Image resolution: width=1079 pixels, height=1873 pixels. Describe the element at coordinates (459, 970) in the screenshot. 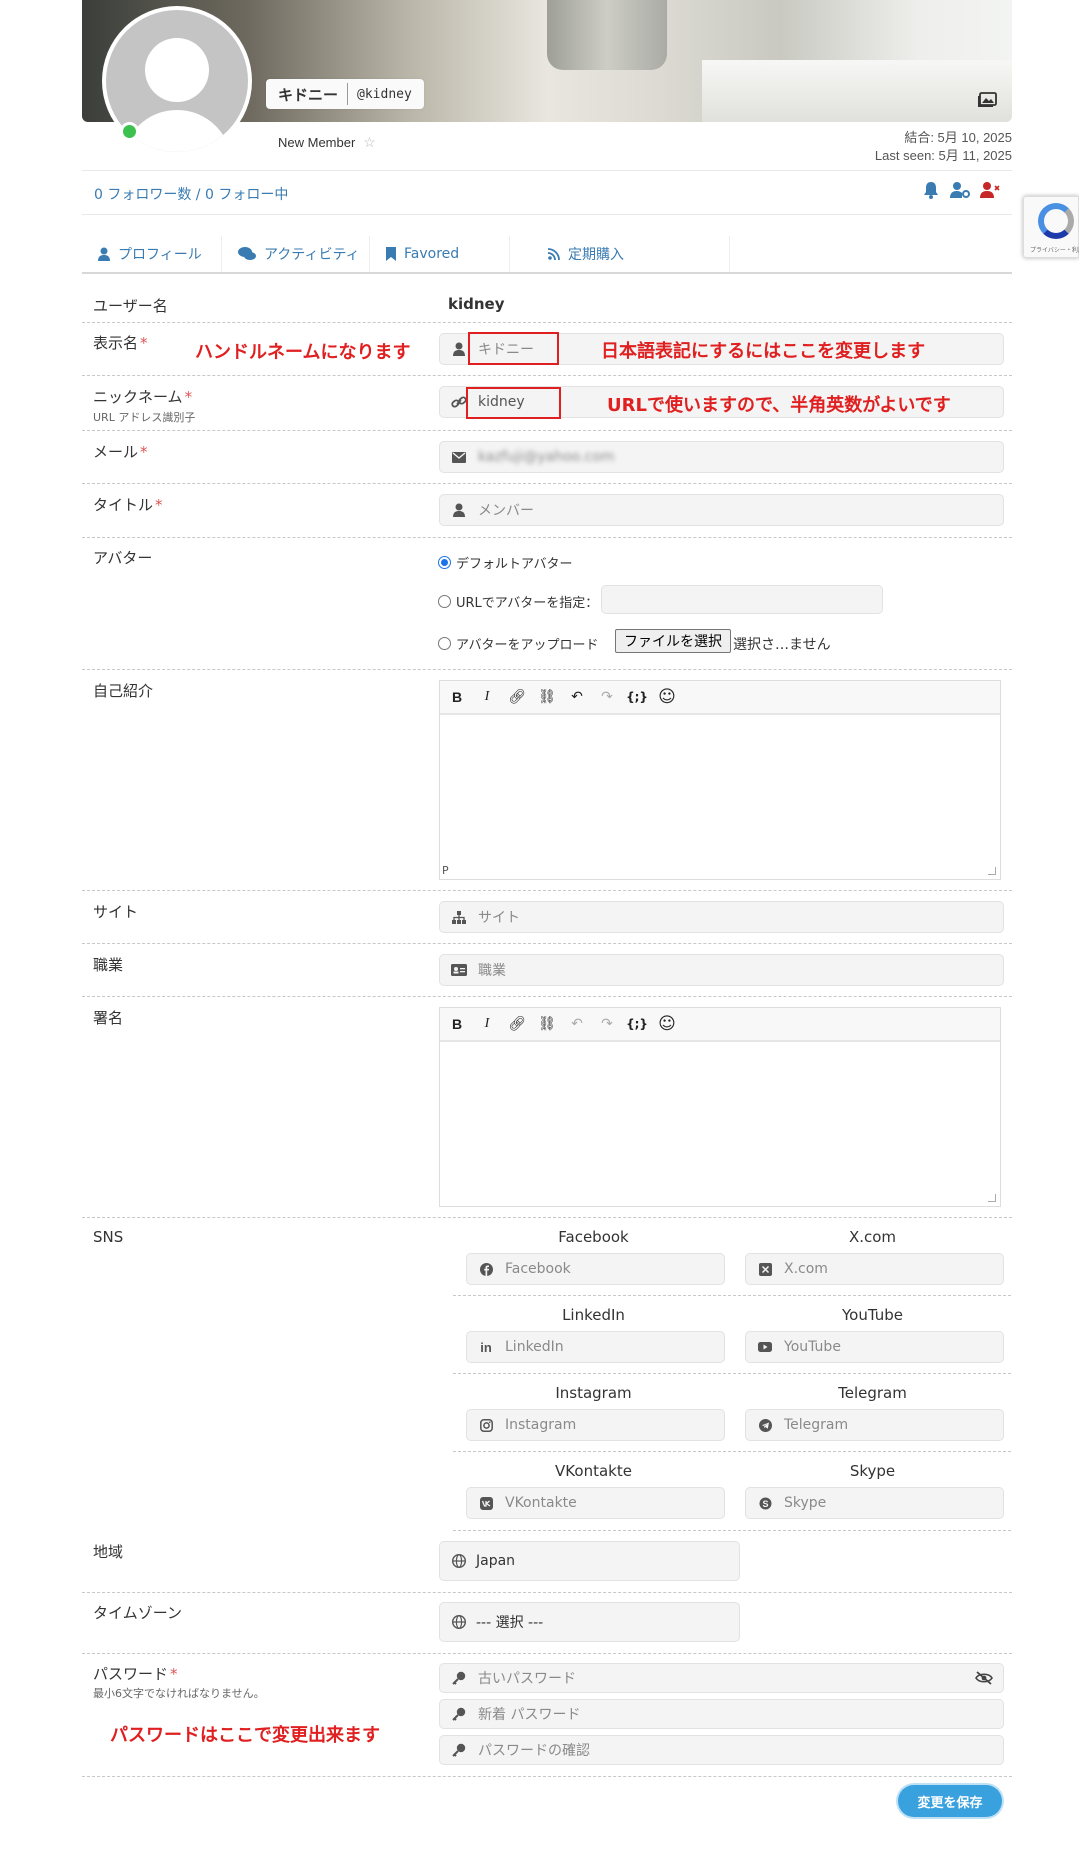

I see `id-card-icon` at that location.